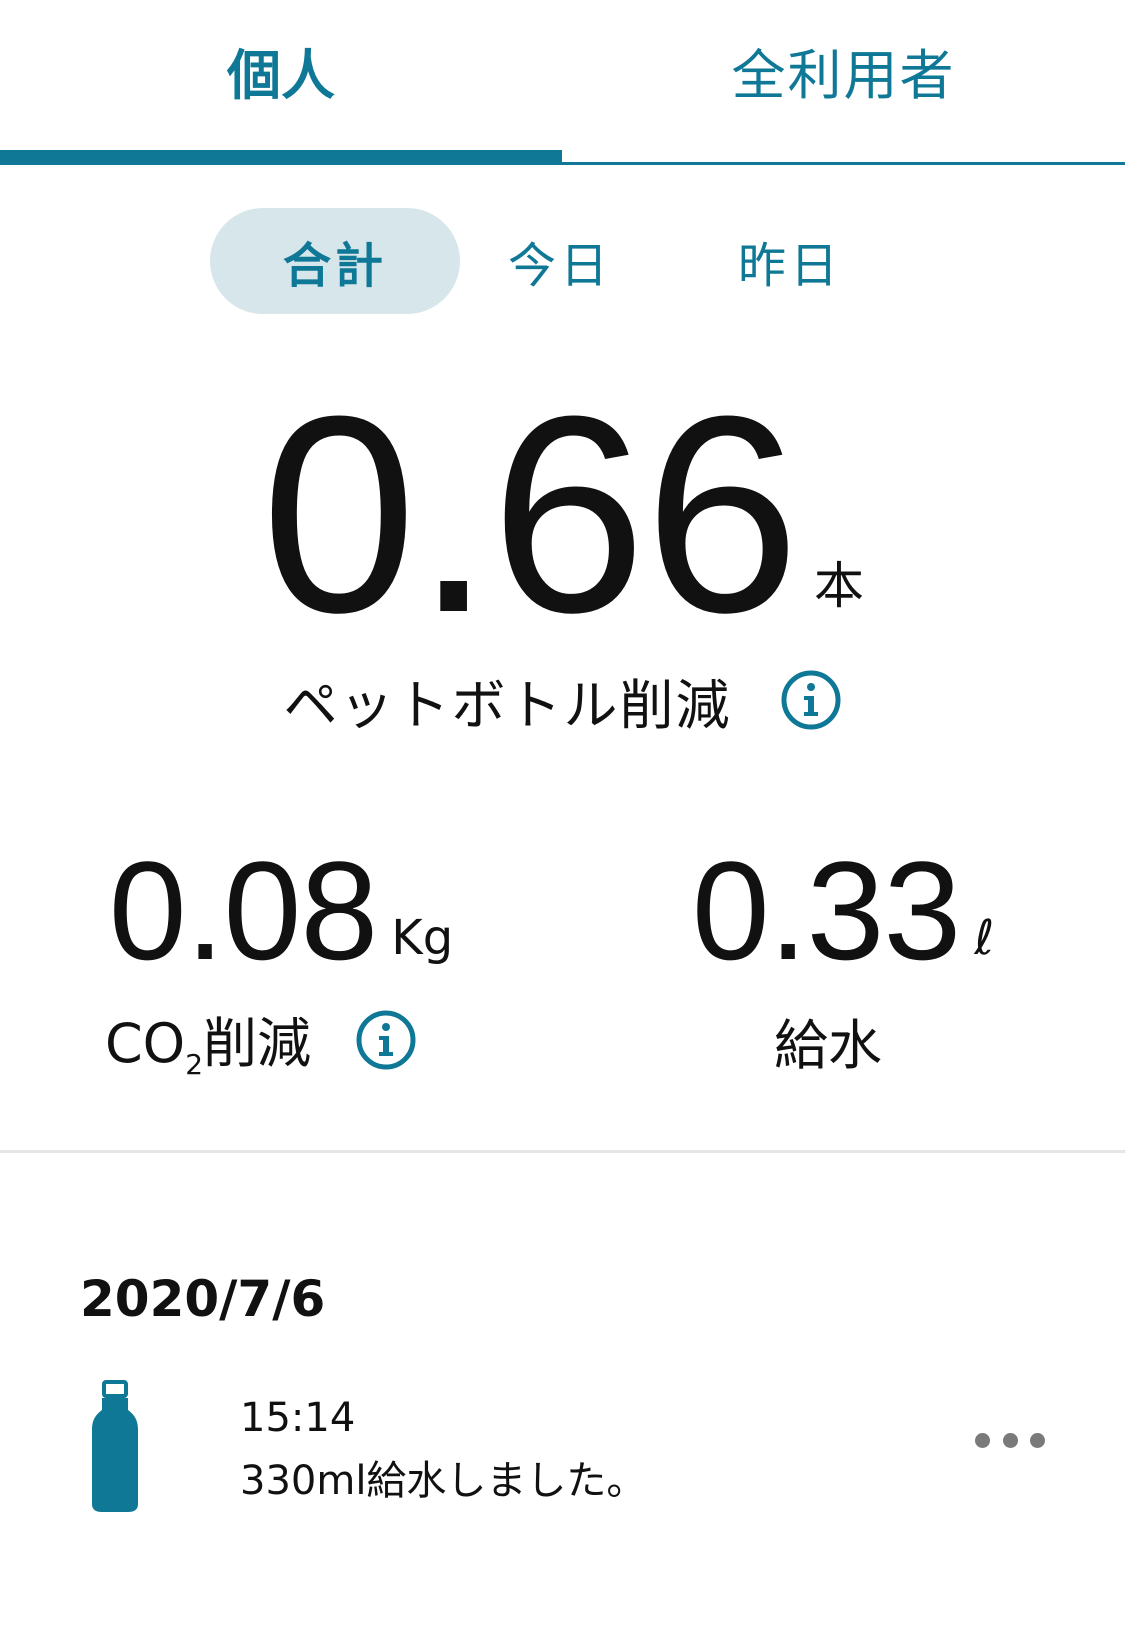  I want to click on co2-label-row: CO2削減, so click(271, 1040).